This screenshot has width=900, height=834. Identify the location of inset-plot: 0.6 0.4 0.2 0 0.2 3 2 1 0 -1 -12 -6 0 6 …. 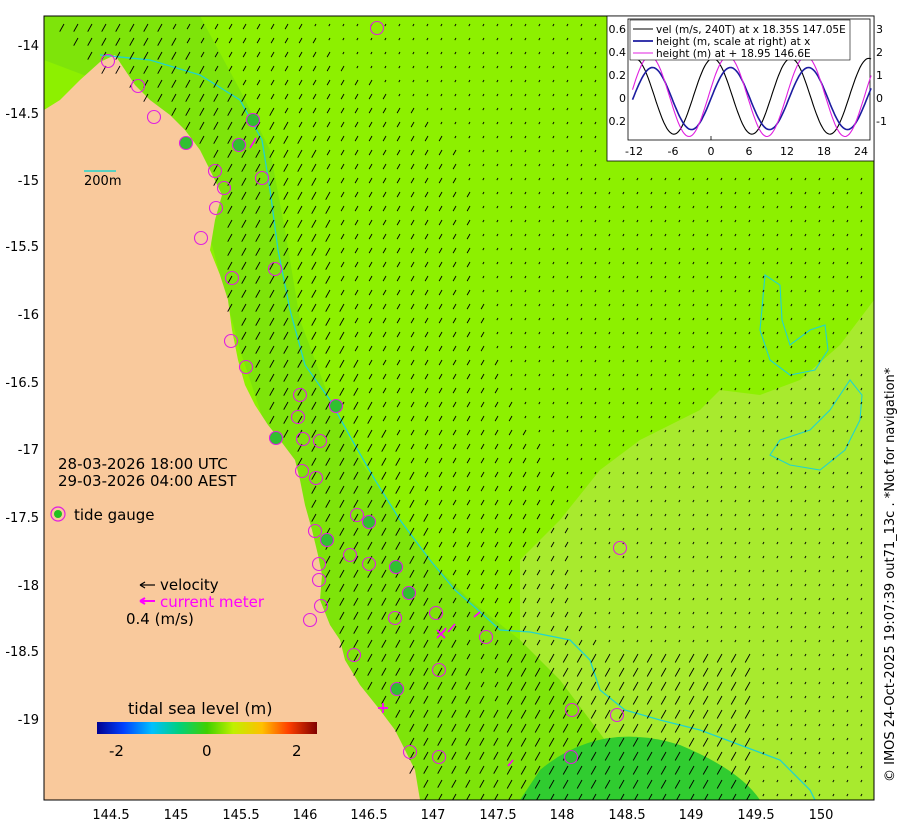
(746, 88).